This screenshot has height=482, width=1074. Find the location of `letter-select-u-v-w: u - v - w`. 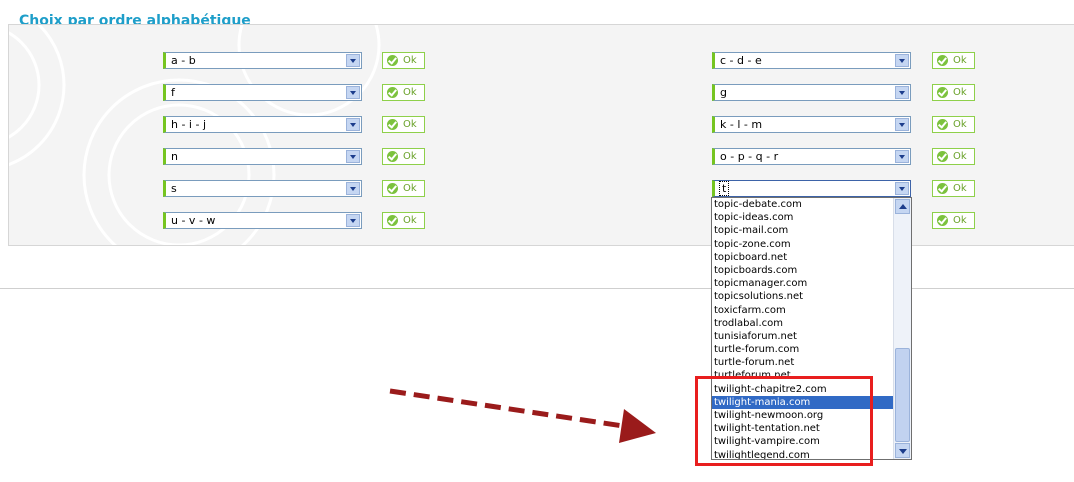

letter-select-u-v-w: u - v - w is located at coordinates (262, 220).